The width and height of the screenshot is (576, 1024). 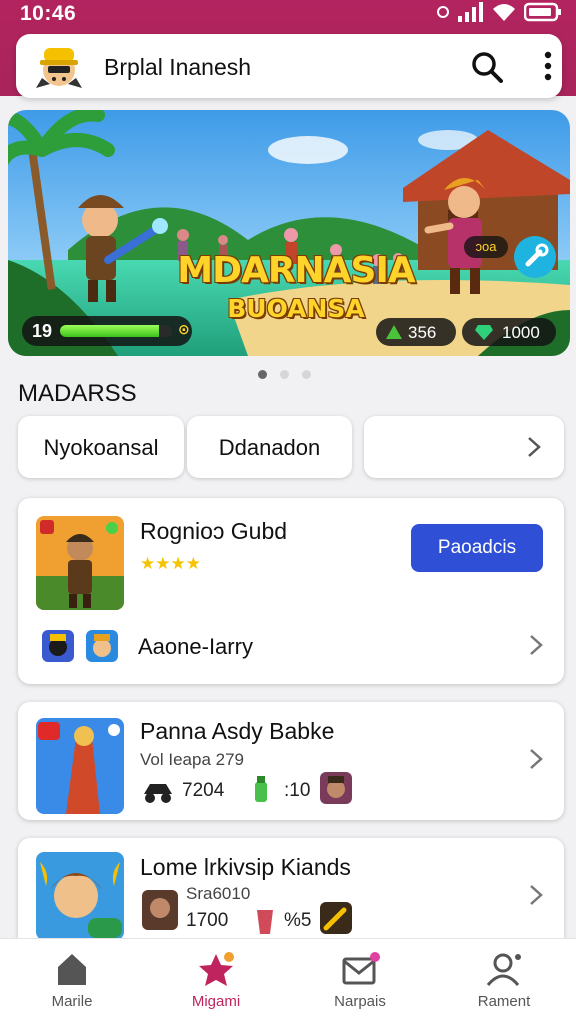 I want to click on level-bar, so click(x=116, y=331).